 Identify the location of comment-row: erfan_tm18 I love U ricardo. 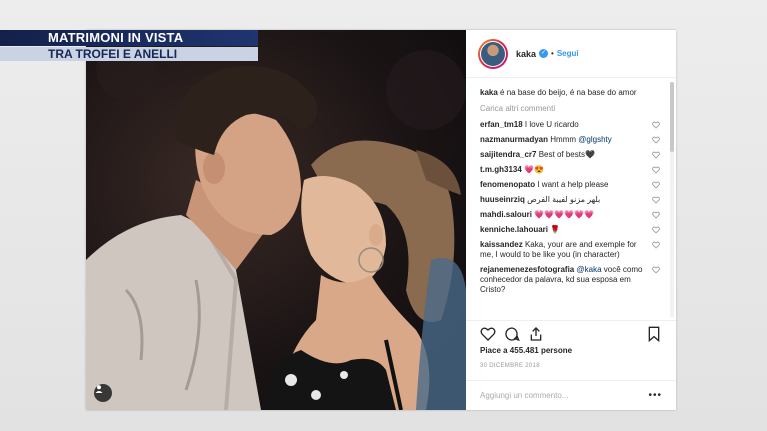
(571, 125).